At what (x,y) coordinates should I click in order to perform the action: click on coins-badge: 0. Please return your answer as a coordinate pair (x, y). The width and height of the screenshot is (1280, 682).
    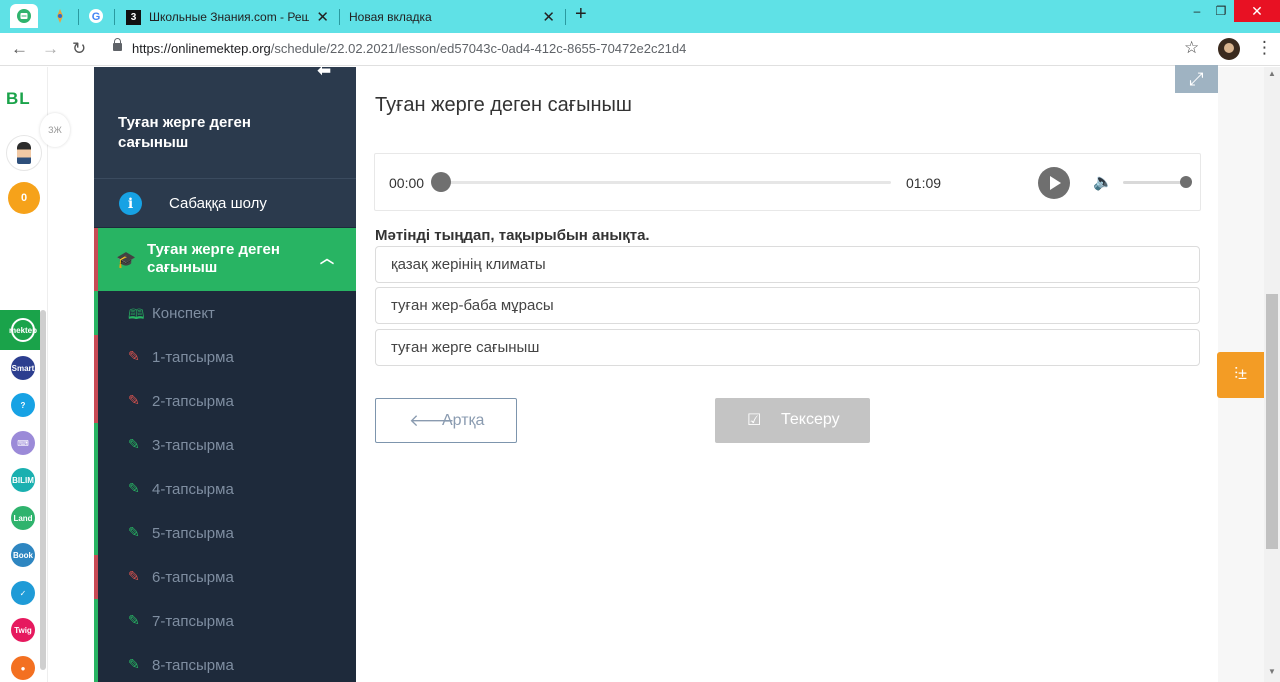
    Looking at the image, I should click on (24, 198).